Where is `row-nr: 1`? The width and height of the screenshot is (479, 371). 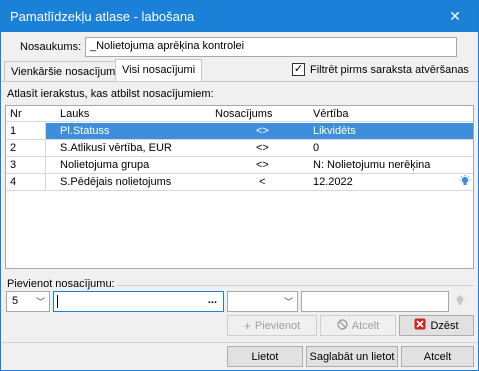
row-nr: 1 is located at coordinates (13, 131).